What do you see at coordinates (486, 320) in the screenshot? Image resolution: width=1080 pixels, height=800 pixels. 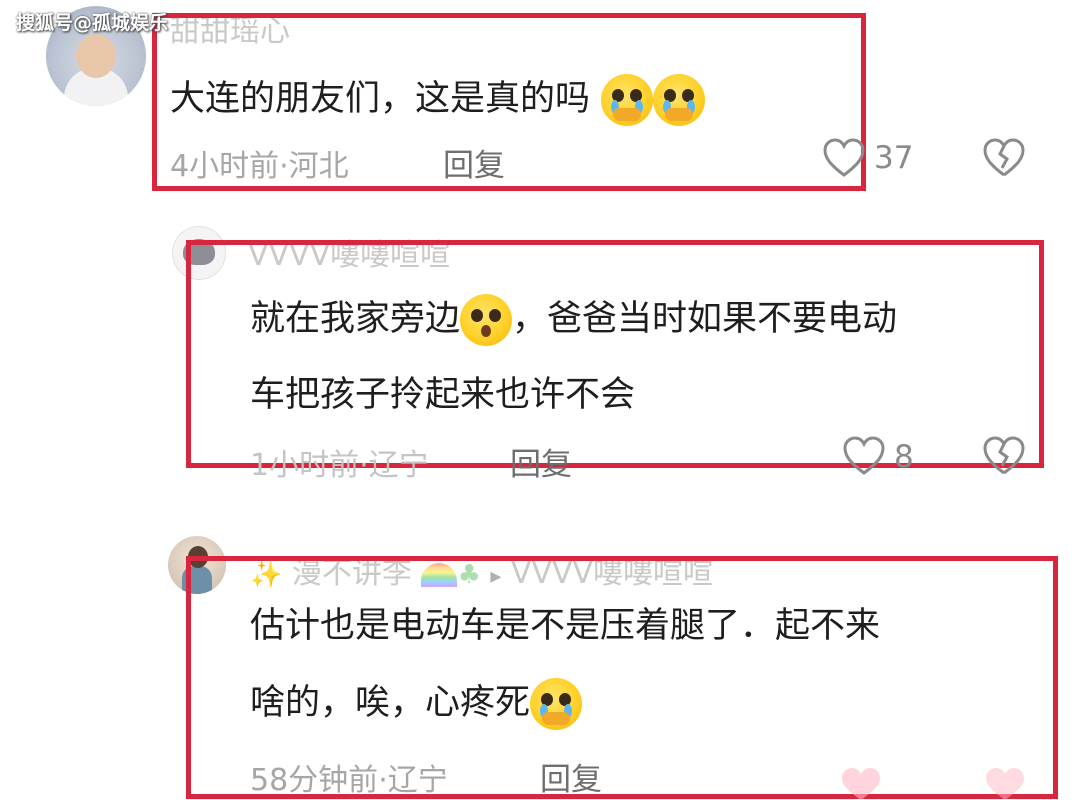 I see `pleading-face-emoji-icon` at bounding box center [486, 320].